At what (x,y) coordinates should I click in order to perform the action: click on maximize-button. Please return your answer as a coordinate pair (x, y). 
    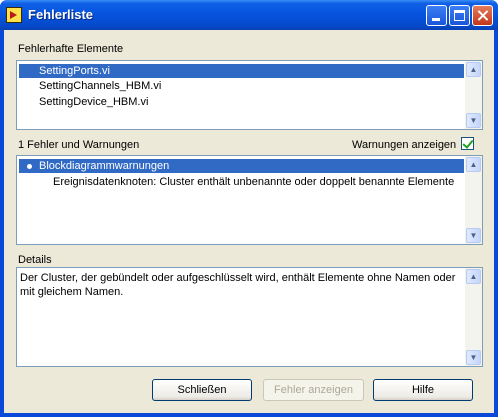
    Looking at the image, I should click on (459, 15).